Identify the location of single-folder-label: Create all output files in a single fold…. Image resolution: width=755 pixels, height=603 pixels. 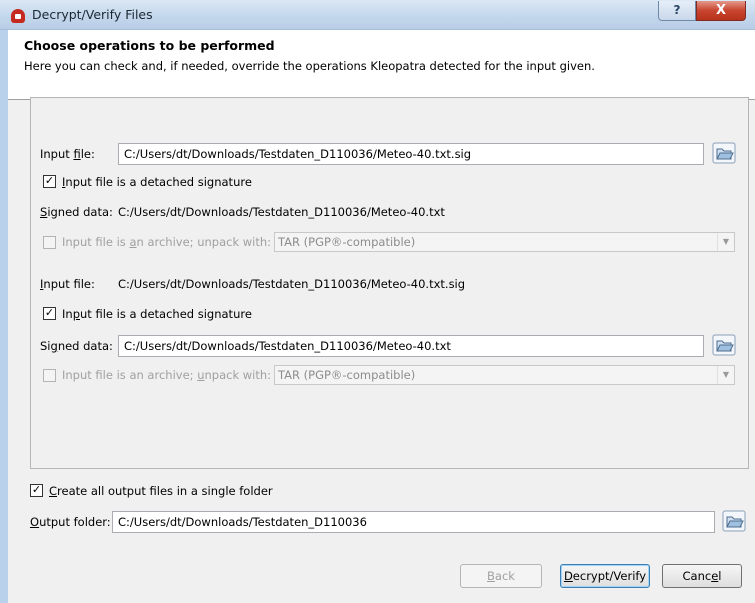
(161, 491).